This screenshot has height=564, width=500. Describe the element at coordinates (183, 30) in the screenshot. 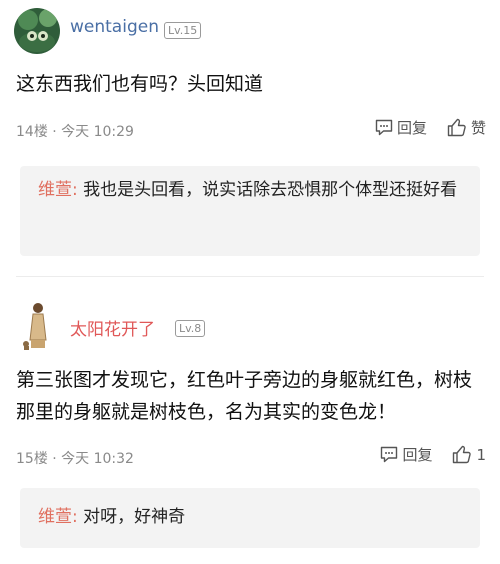

I see `level-badge: Lv.15` at that location.